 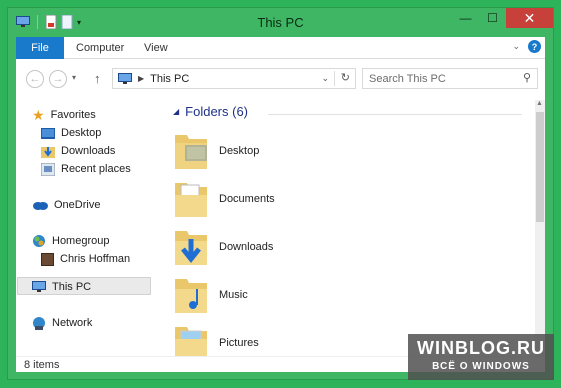 I want to click on refresh-icon: ↻, so click(x=345, y=77).